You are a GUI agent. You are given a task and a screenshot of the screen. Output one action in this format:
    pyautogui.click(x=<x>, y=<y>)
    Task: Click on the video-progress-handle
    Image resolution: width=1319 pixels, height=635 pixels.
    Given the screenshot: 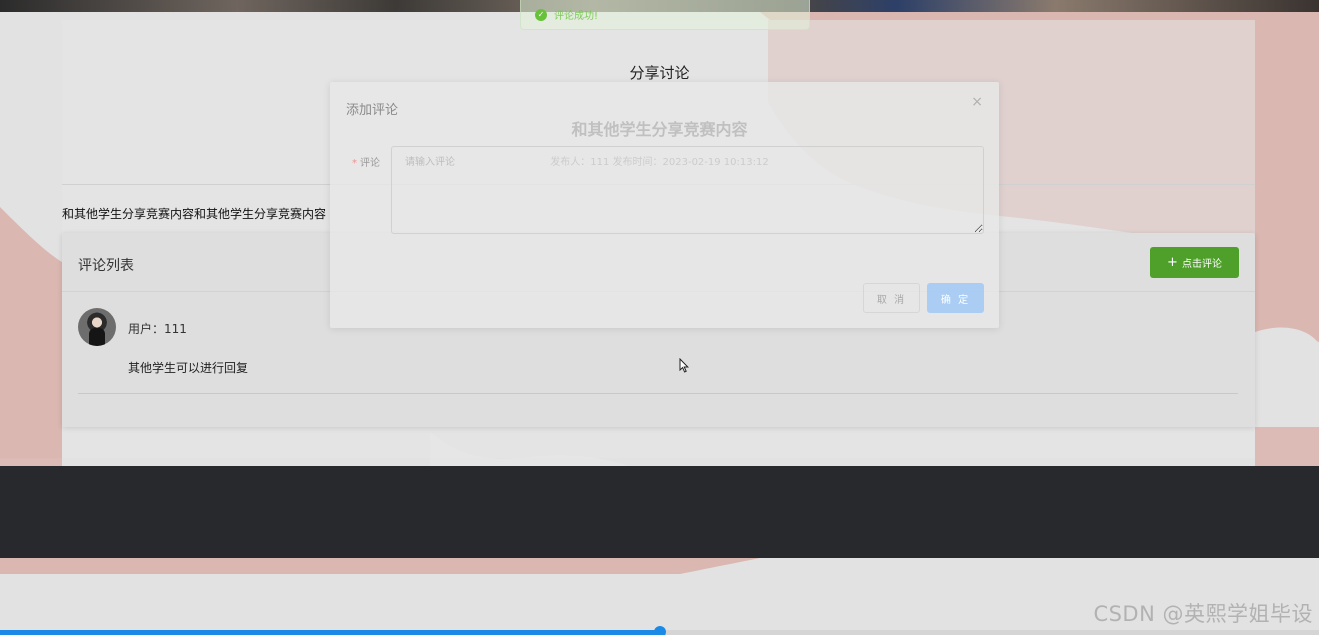 What is the action you would take?
    pyautogui.click(x=659, y=630)
    